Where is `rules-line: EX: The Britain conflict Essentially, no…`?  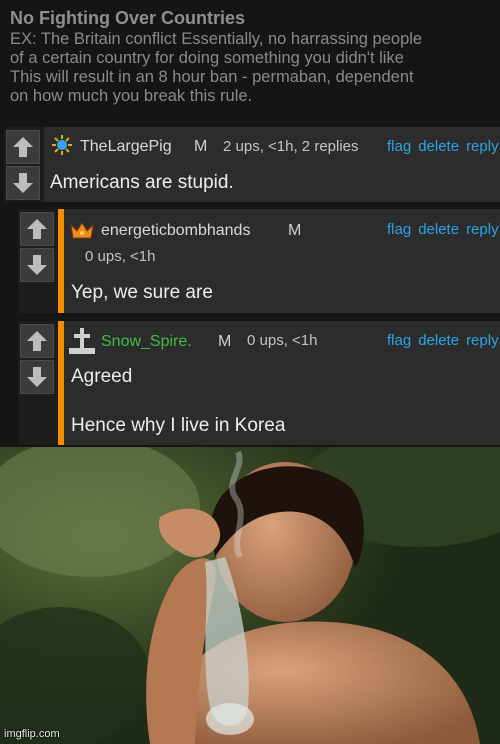 rules-line: EX: The Britain conflict Essentially, no… is located at coordinates (216, 39).